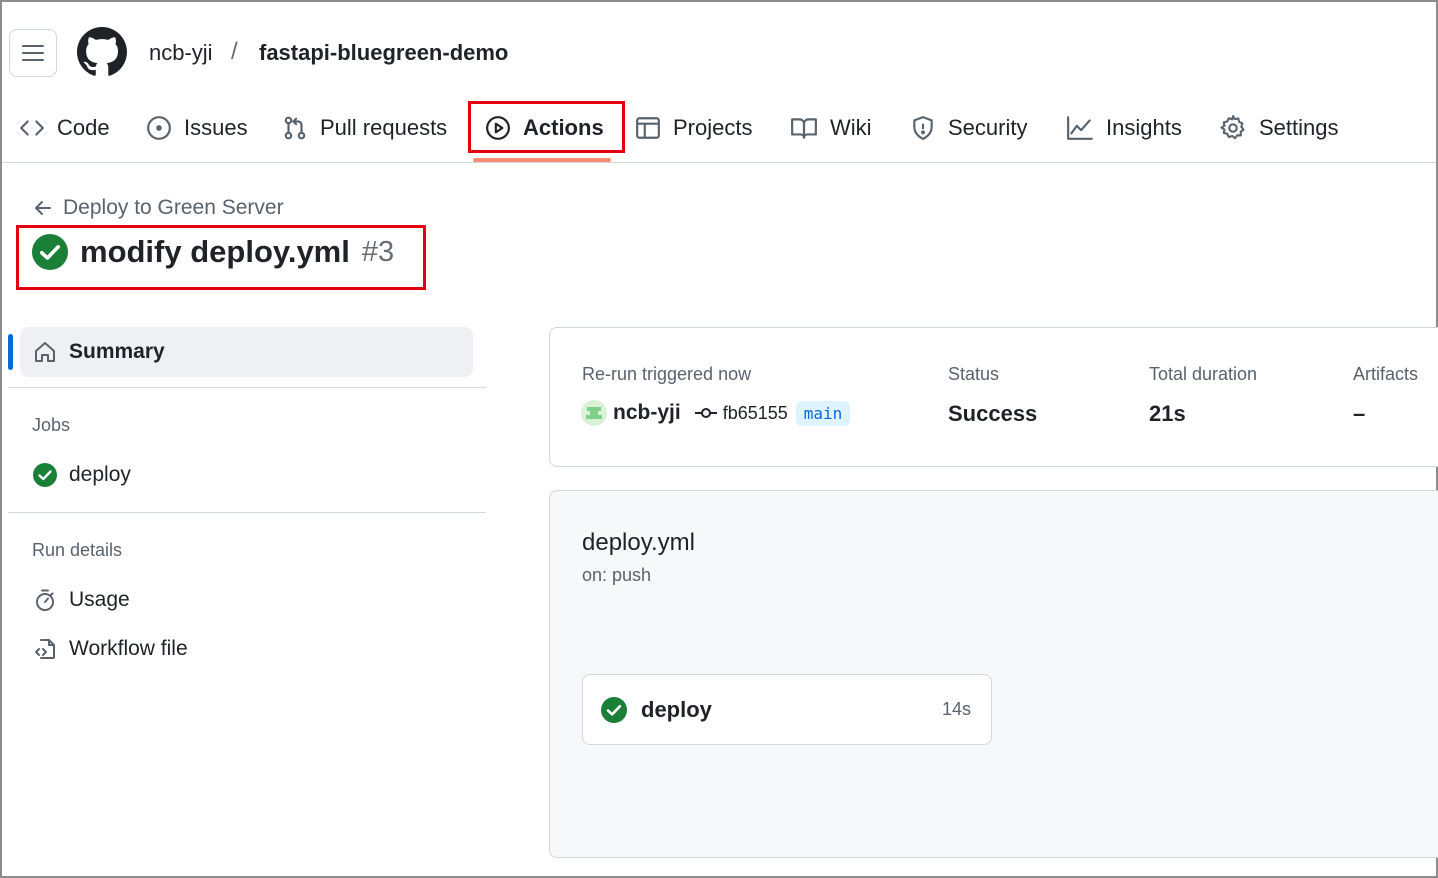 This screenshot has height=878, width=1438. I want to click on graph-icon, so click(1080, 128).